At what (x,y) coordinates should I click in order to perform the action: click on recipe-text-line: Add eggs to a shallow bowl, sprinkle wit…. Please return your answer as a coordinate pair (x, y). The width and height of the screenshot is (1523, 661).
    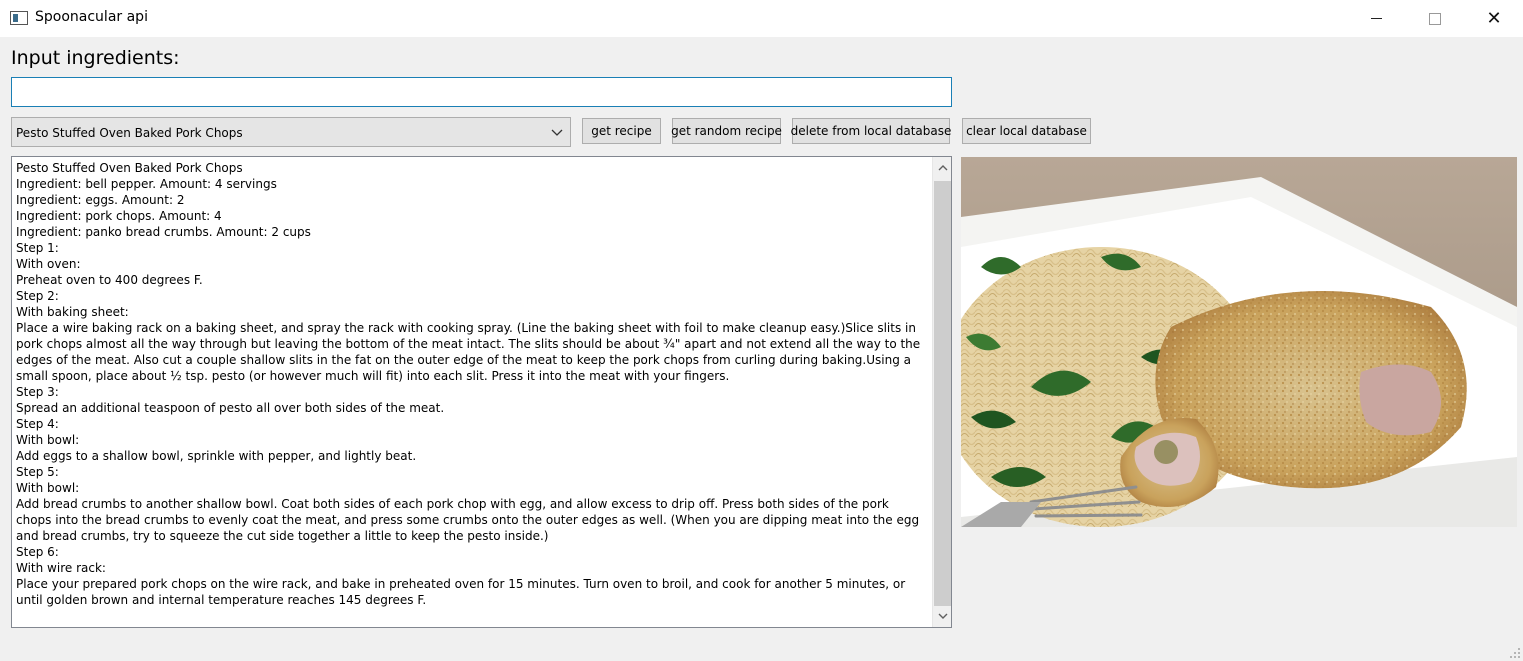
    Looking at the image, I should click on (216, 456).